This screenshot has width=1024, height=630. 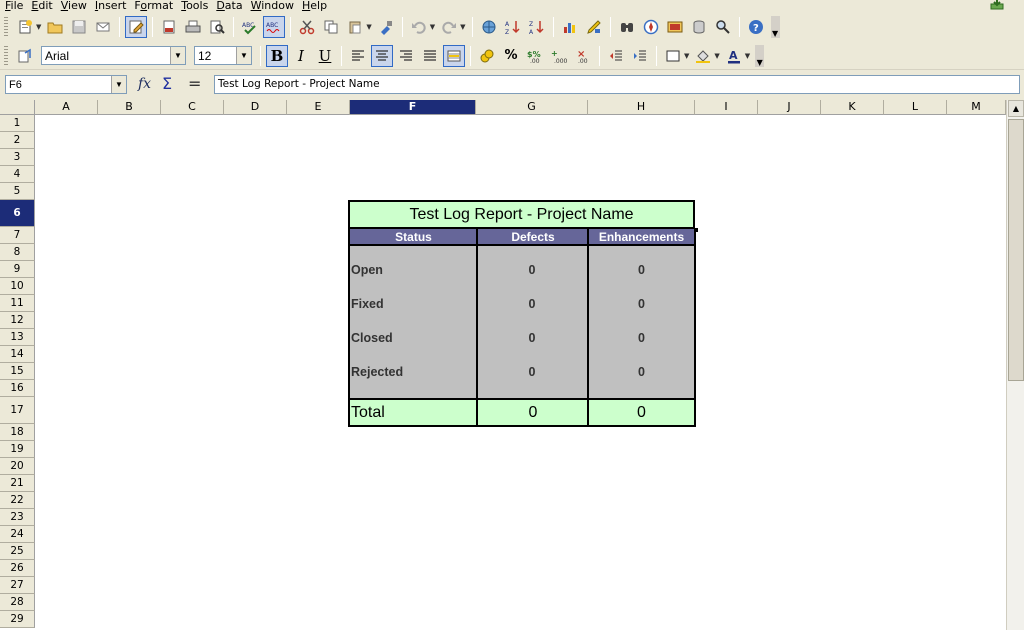 What do you see at coordinates (368, 27) in the screenshot?
I see `paste-dropdown-arrow: ▼` at bounding box center [368, 27].